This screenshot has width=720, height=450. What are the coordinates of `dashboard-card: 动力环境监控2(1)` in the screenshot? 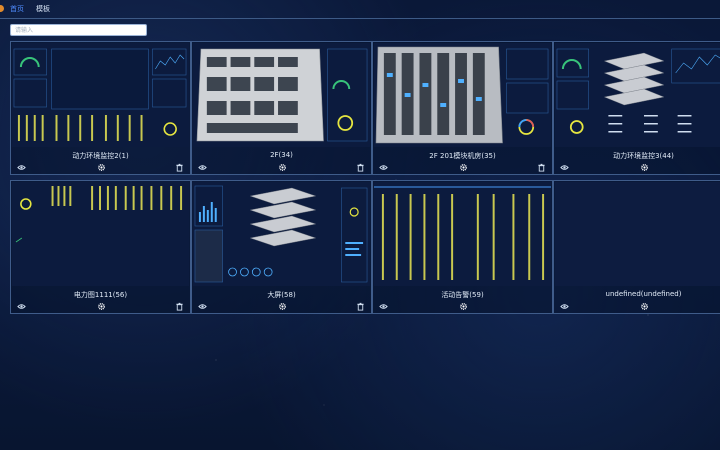 It's located at (100, 108).